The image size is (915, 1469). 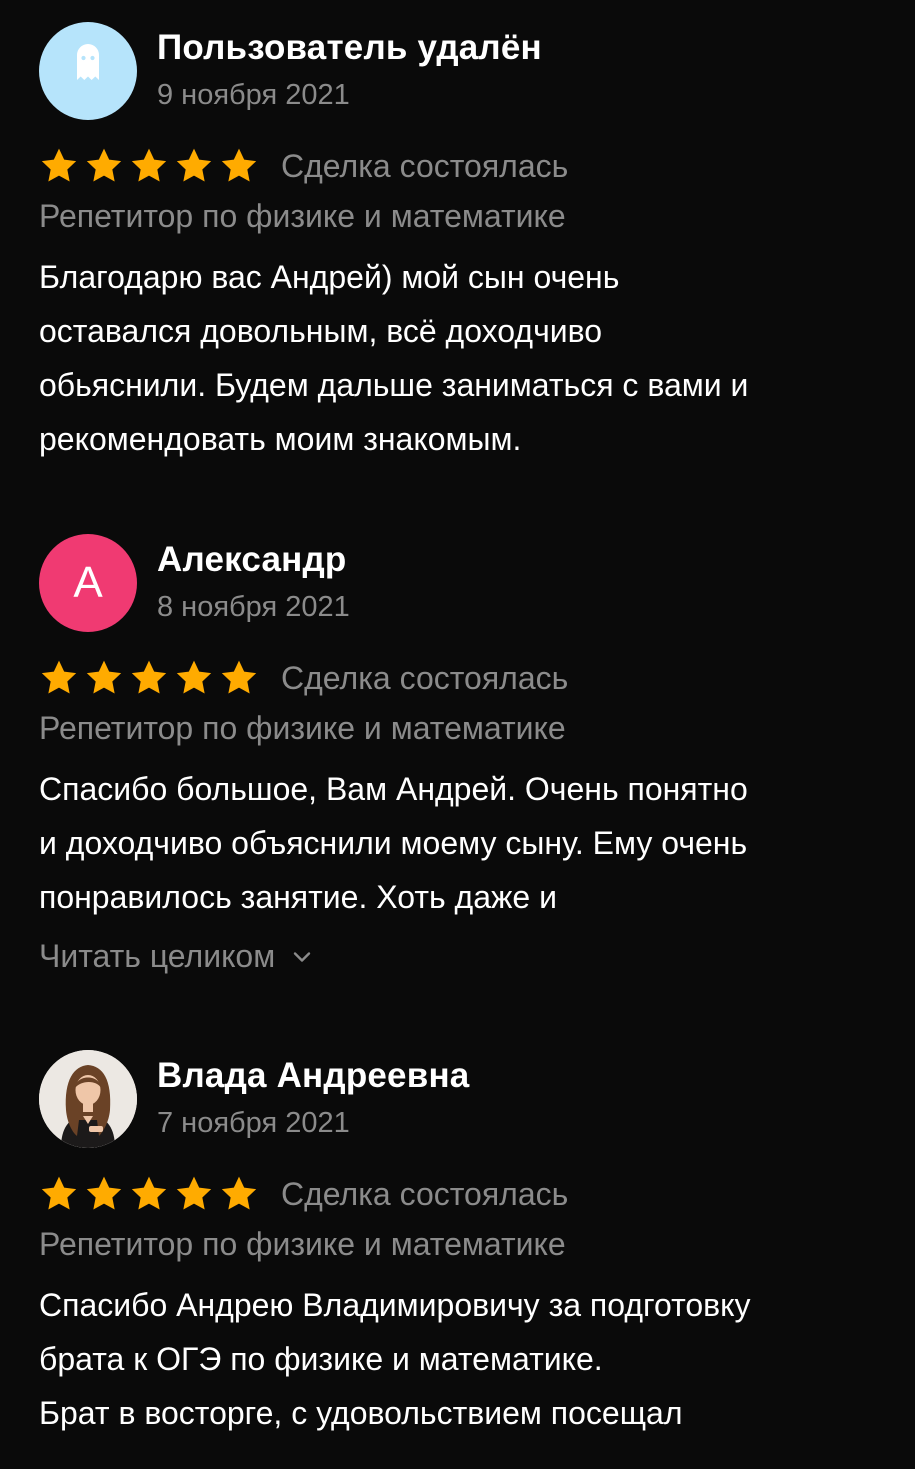 What do you see at coordinates (253, 607) in the screenshot?
I see `review-date: 8 ноября 2021` at bounding box center [253, 607].